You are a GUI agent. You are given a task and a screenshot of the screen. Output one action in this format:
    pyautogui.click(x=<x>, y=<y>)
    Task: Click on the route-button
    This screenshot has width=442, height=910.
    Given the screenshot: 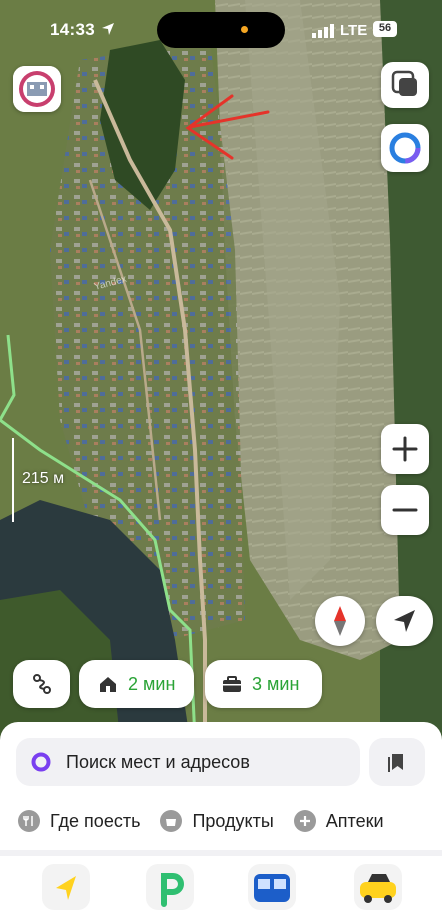 What is the action you would take?
    pyautogui.click(x=41, y=684)
    